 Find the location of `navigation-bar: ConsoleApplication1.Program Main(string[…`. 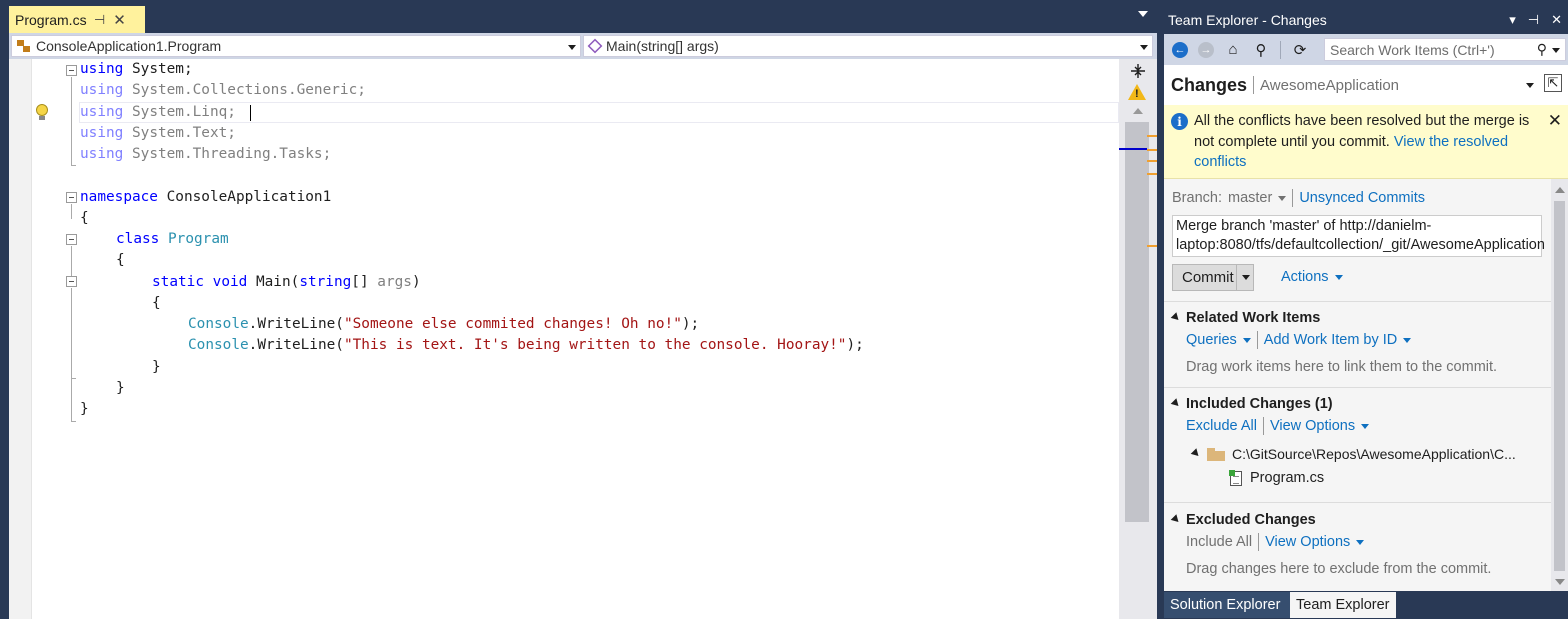

navigation-bar: ConsoleApplication1.Program Main(string[… is located at coordinates (583, 46).